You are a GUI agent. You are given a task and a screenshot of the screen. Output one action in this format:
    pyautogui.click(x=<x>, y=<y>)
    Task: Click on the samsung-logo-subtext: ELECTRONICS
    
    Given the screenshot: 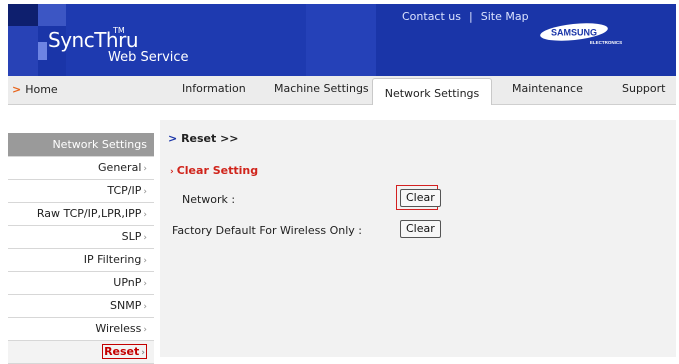 What is the action you would take?
    pyautogui.click(x=606, y=42)
    